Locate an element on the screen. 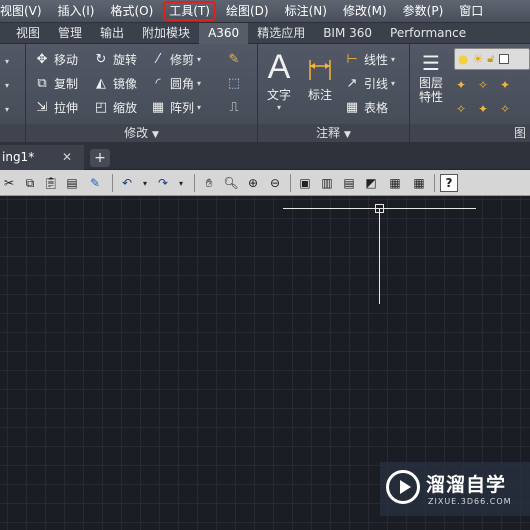  offset-icon: ⎍ is located at coordinates (234, 107).